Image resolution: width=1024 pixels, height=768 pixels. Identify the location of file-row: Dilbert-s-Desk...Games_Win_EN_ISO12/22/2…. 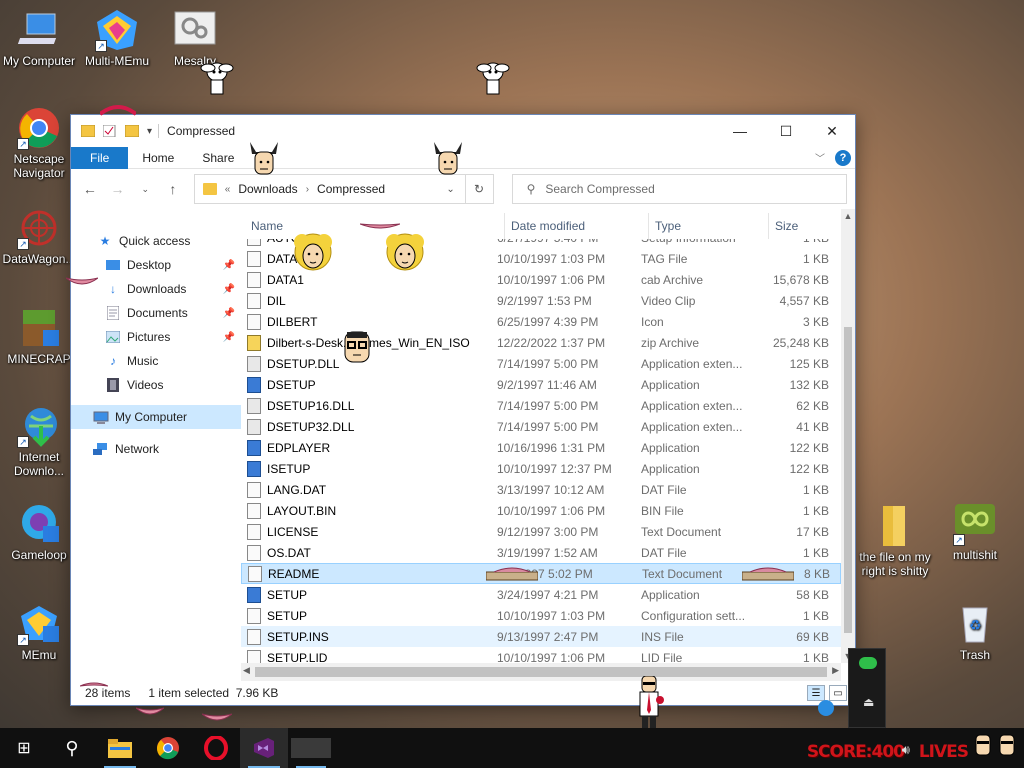
(541, 342).